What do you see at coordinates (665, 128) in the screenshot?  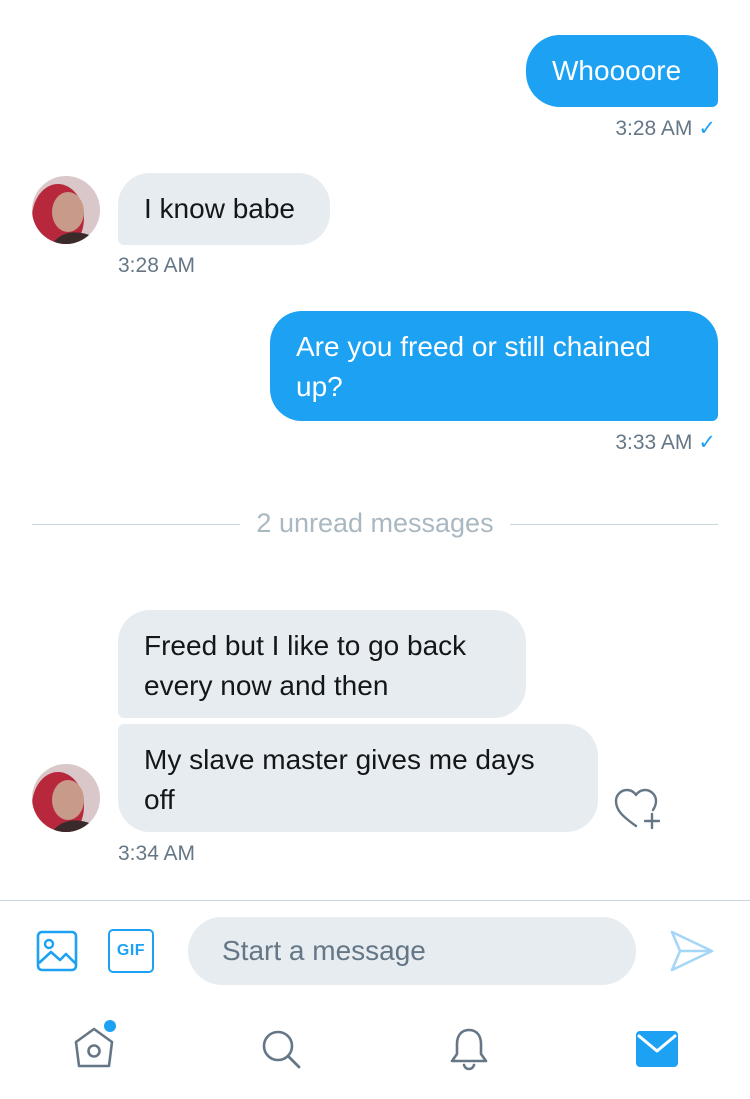 I see `message-timestamp: 3:28 AM ✓` at bounding box center [665, 128].